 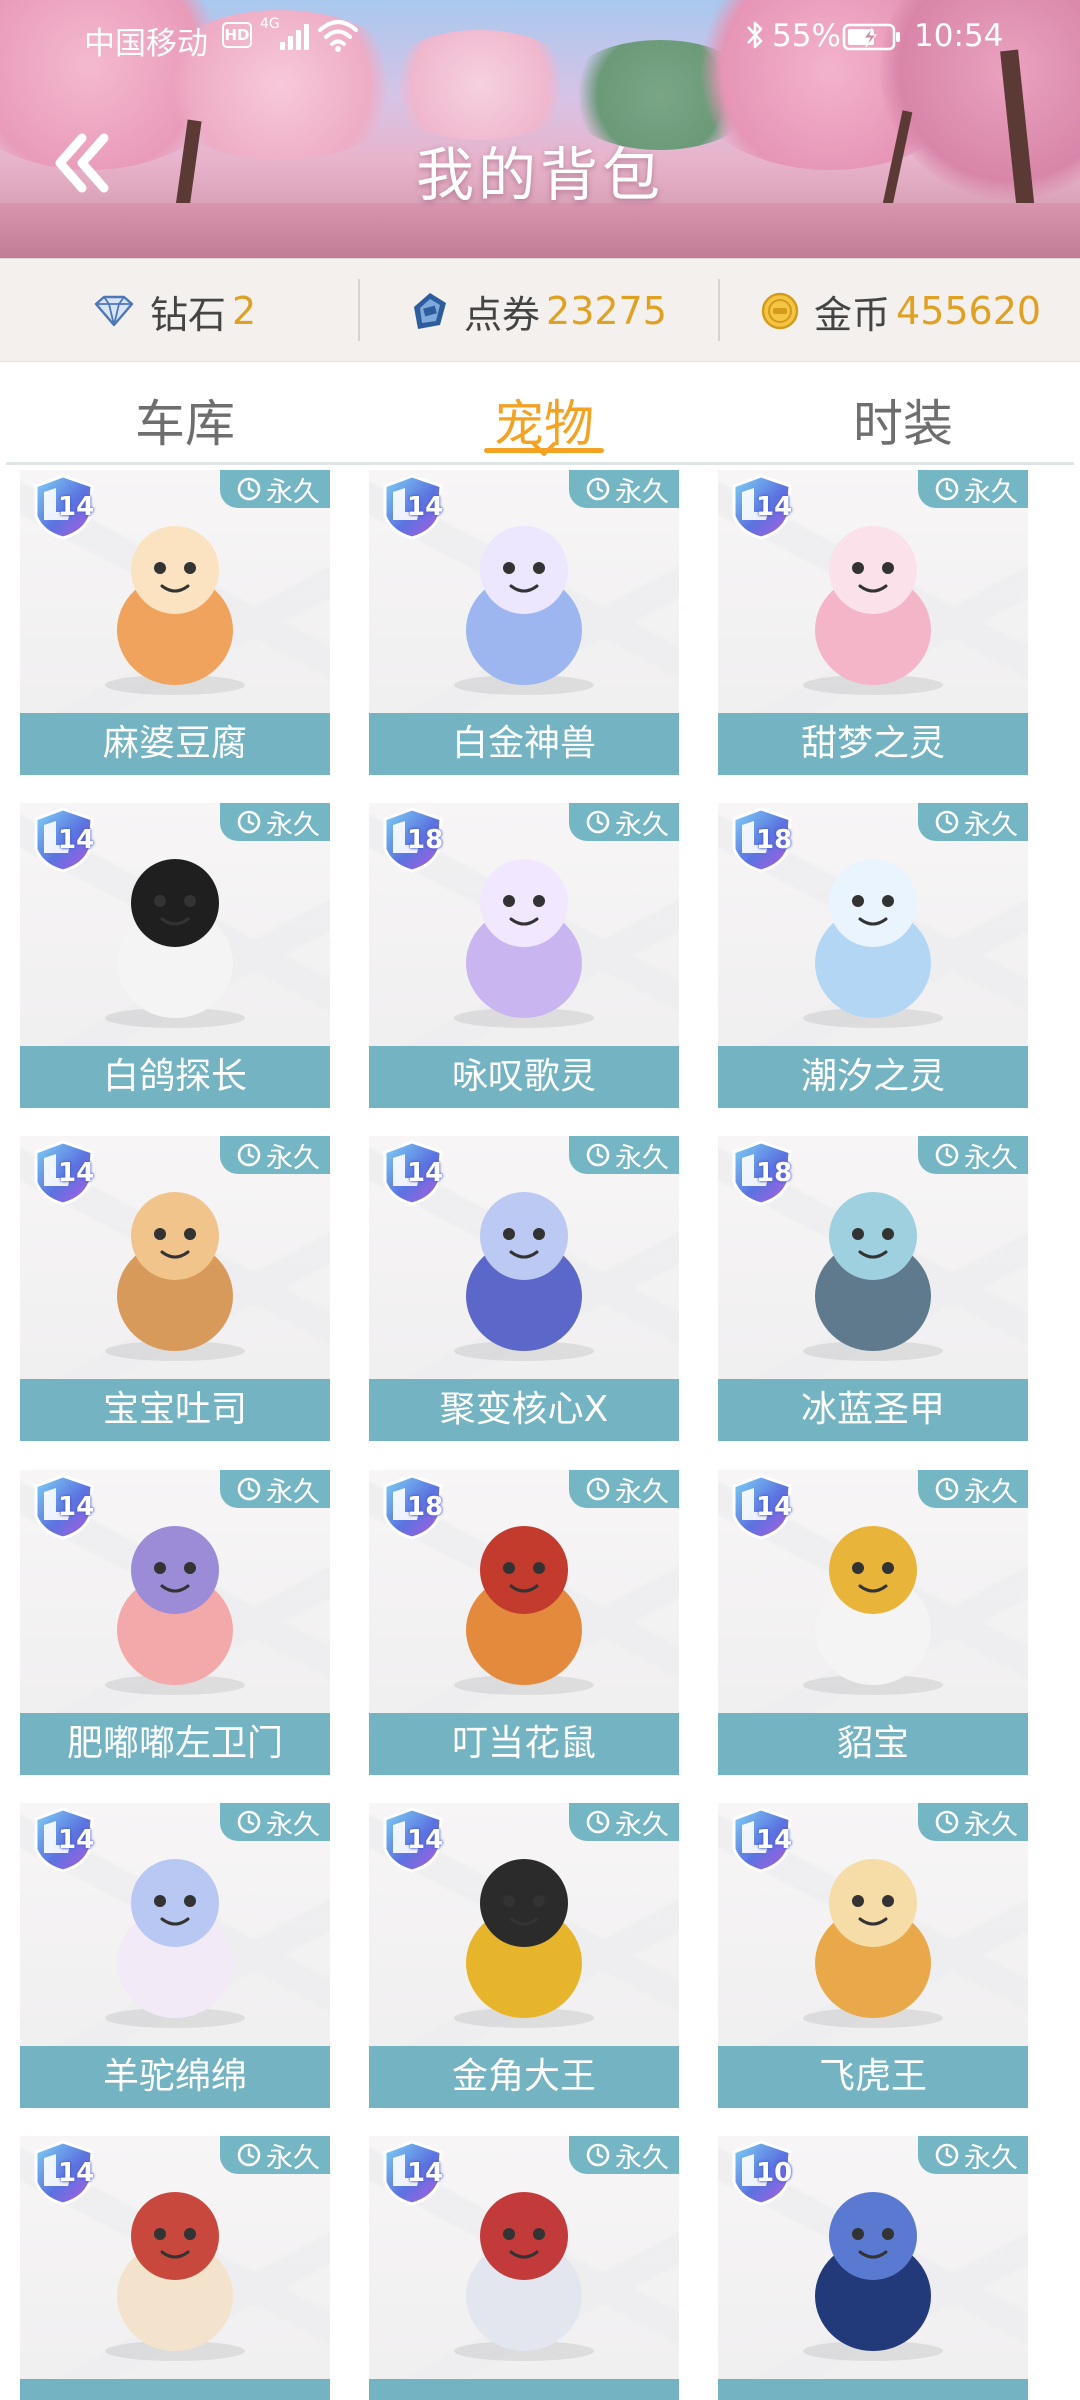 What do you see at coordinates (524, 955) in the screenshot?
I see `pet-card: 18 永久 咏叹歌灵` at bounding box center [524, 955].